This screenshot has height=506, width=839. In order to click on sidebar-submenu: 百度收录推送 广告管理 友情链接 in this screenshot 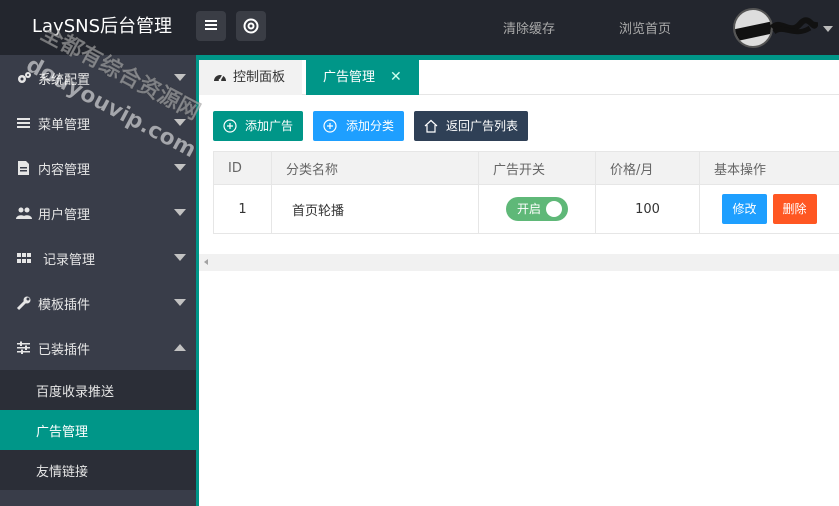, I will do `click(98, 430)`.